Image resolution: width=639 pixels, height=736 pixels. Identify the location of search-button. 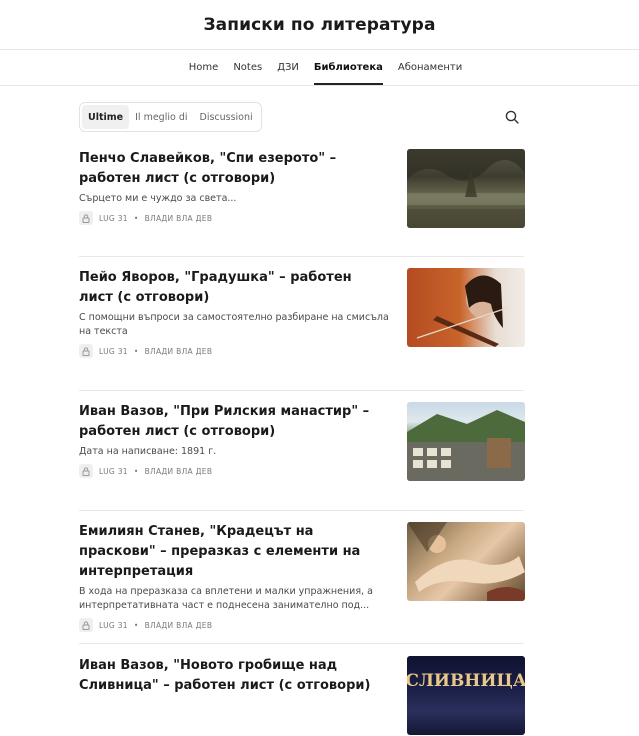
(512, 117).